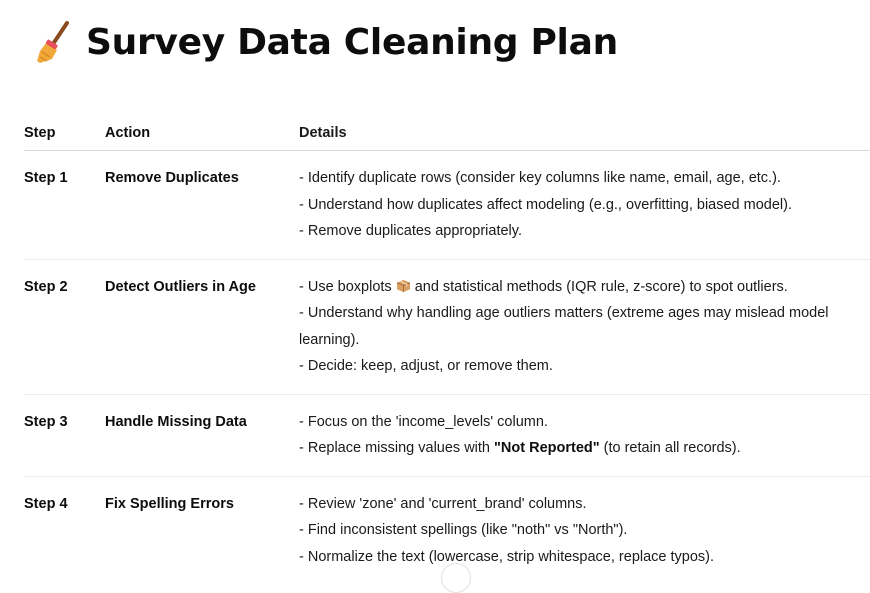 The width and height of the screenshot is (870, 593). What do you see at coordinates (410, 231) in the screenshot?
I see `detail-line: - Remove duplicates appropriately.` at bounding box center [410, 231].